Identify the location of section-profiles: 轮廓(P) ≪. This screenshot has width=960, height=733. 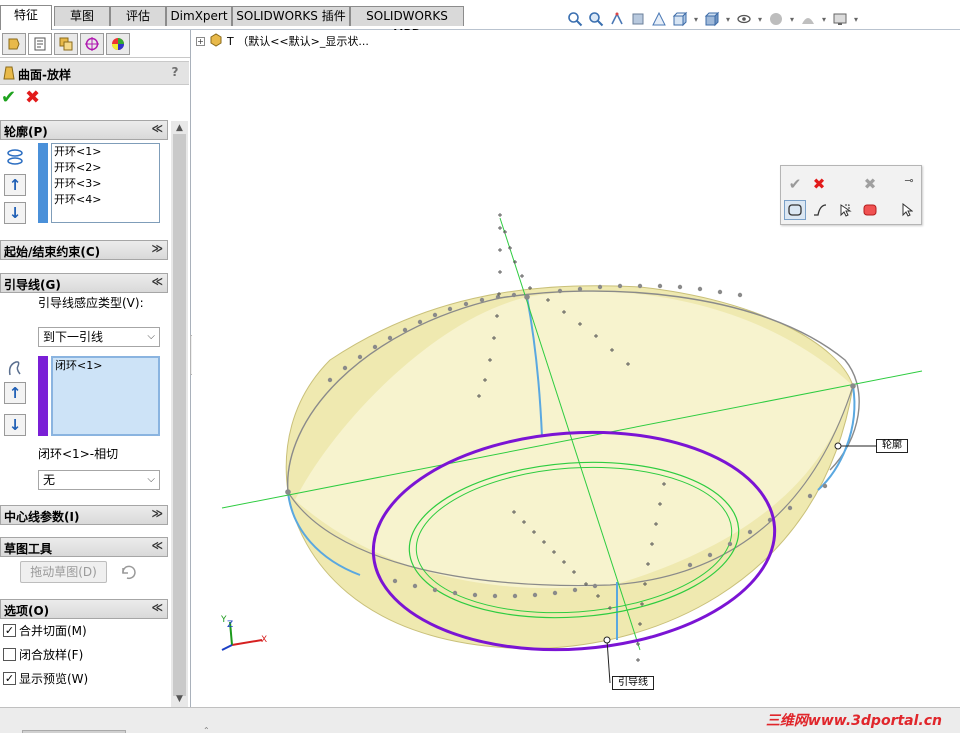
(84, 130).